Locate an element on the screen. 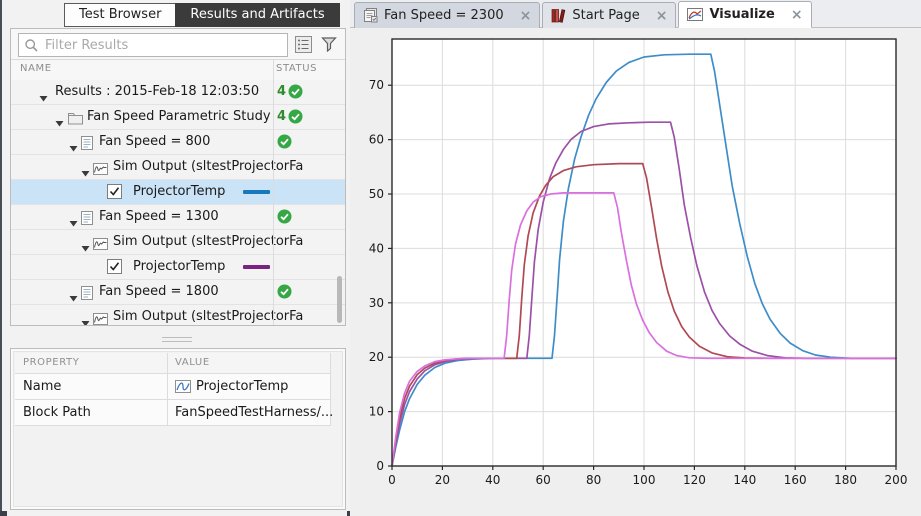 This screenshot has height=516, width=921. tree-row-0: Results : 2015-Feb-18 12:03:50 4 is located at coordinates (178, 92).